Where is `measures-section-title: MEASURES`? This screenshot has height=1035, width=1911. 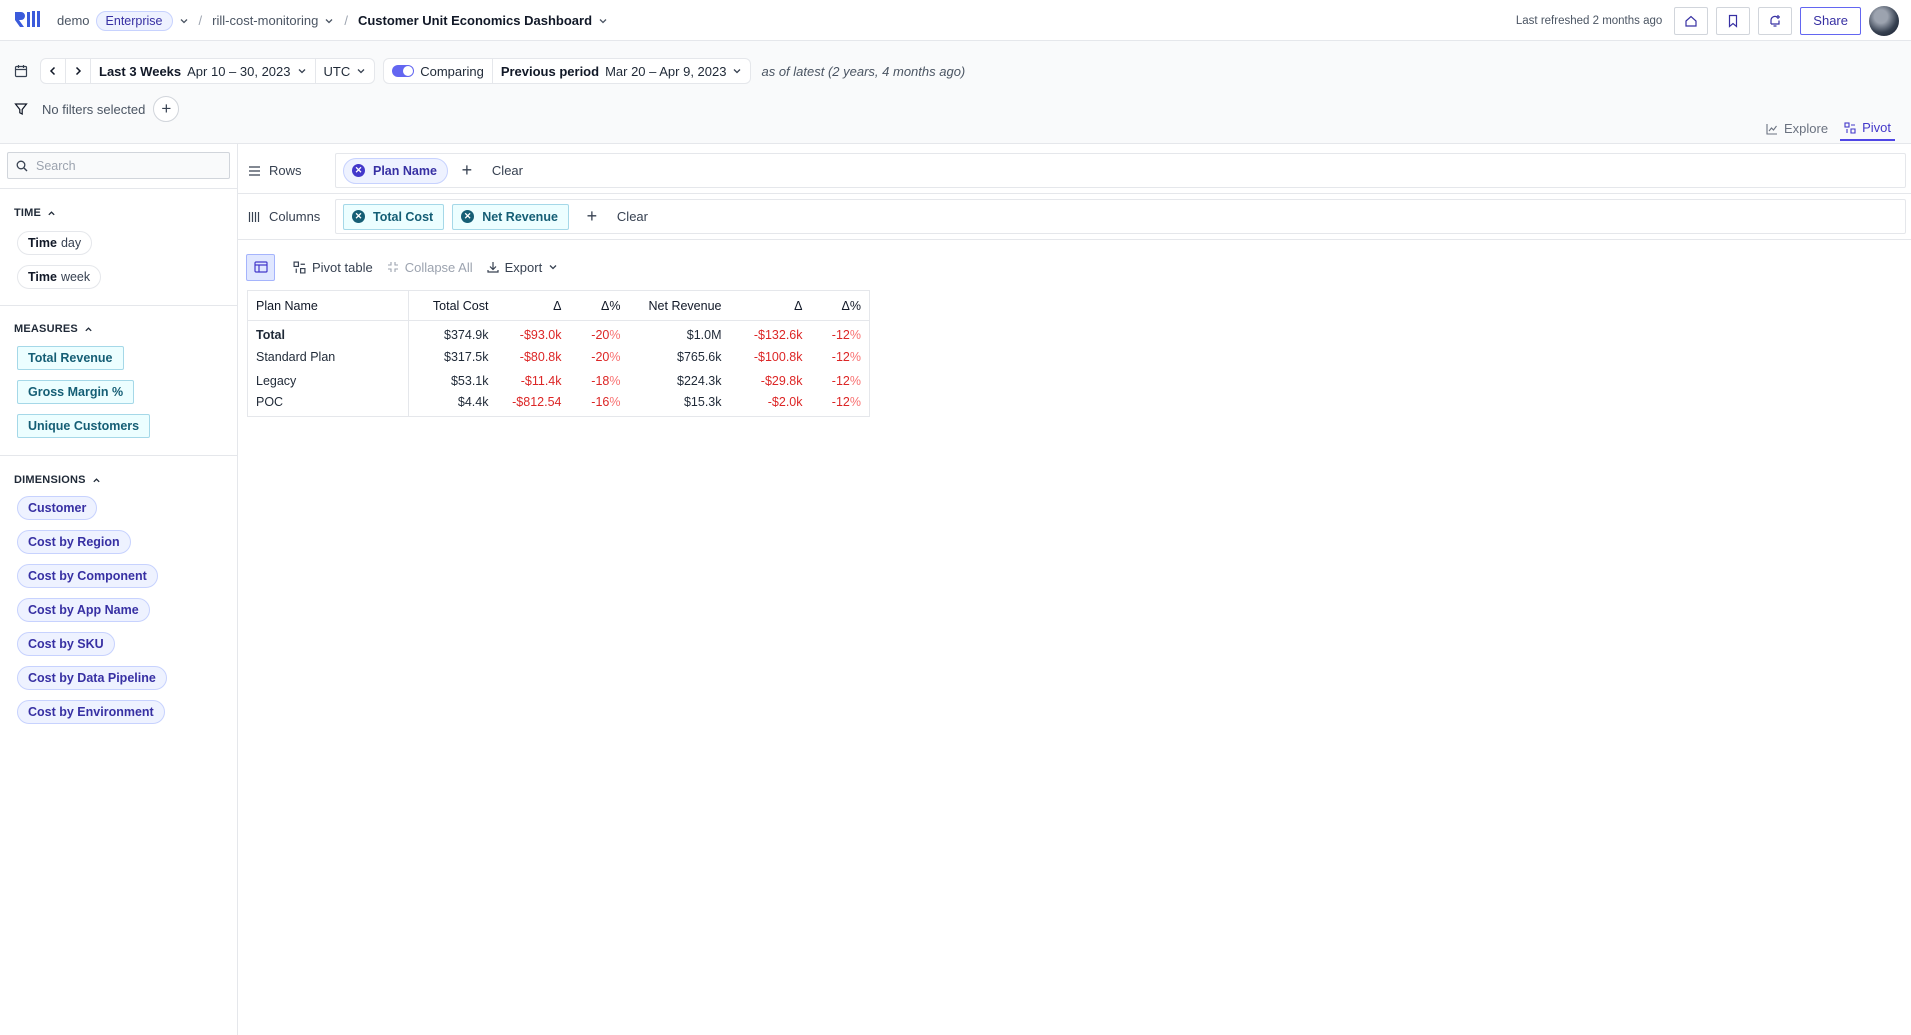 measures-section-title: MEASURES is located at coordinates (53, 329).